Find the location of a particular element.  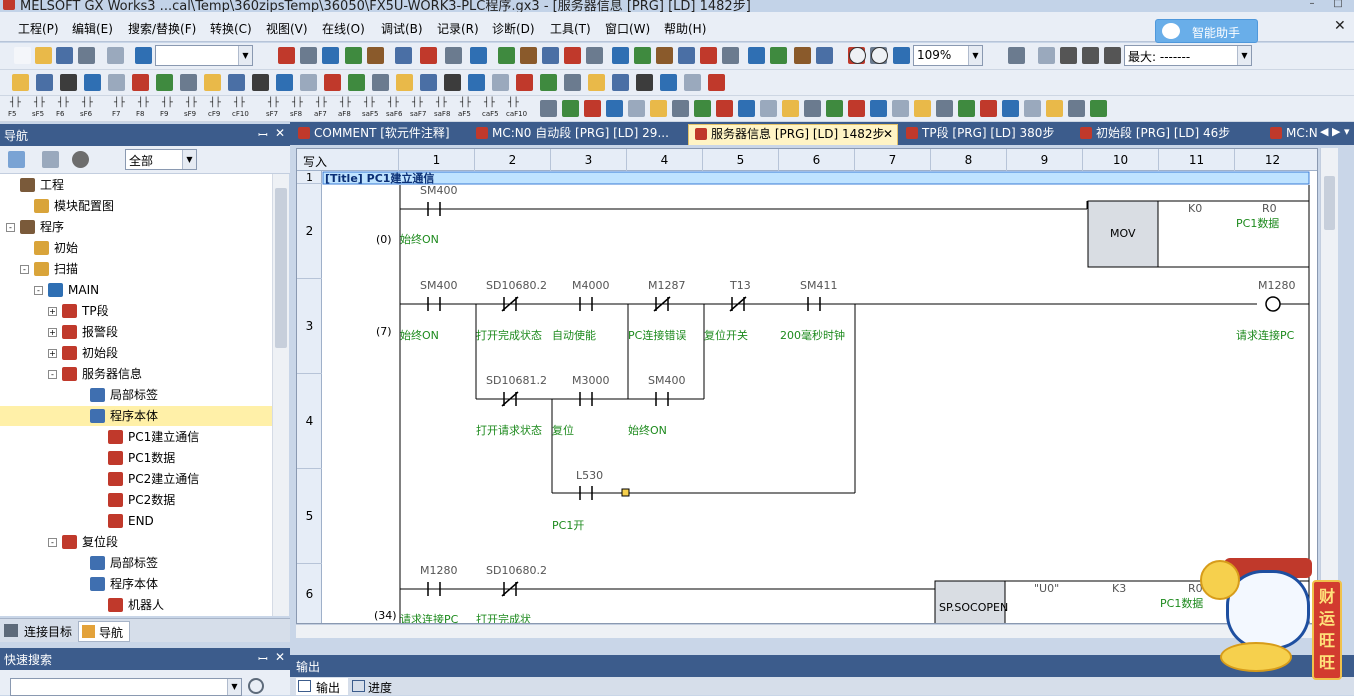

menu-item-3: 转换(C) is located at coordinates (231, 28).